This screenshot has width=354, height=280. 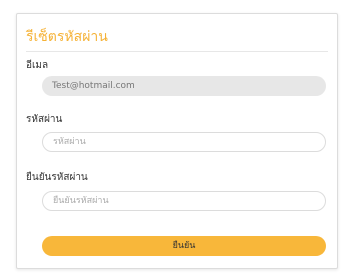 What do you see at coordinates (184, 86) in the screenshot?
I see `email-field: Test@hotmail.com` at bounding box center [184, 86].